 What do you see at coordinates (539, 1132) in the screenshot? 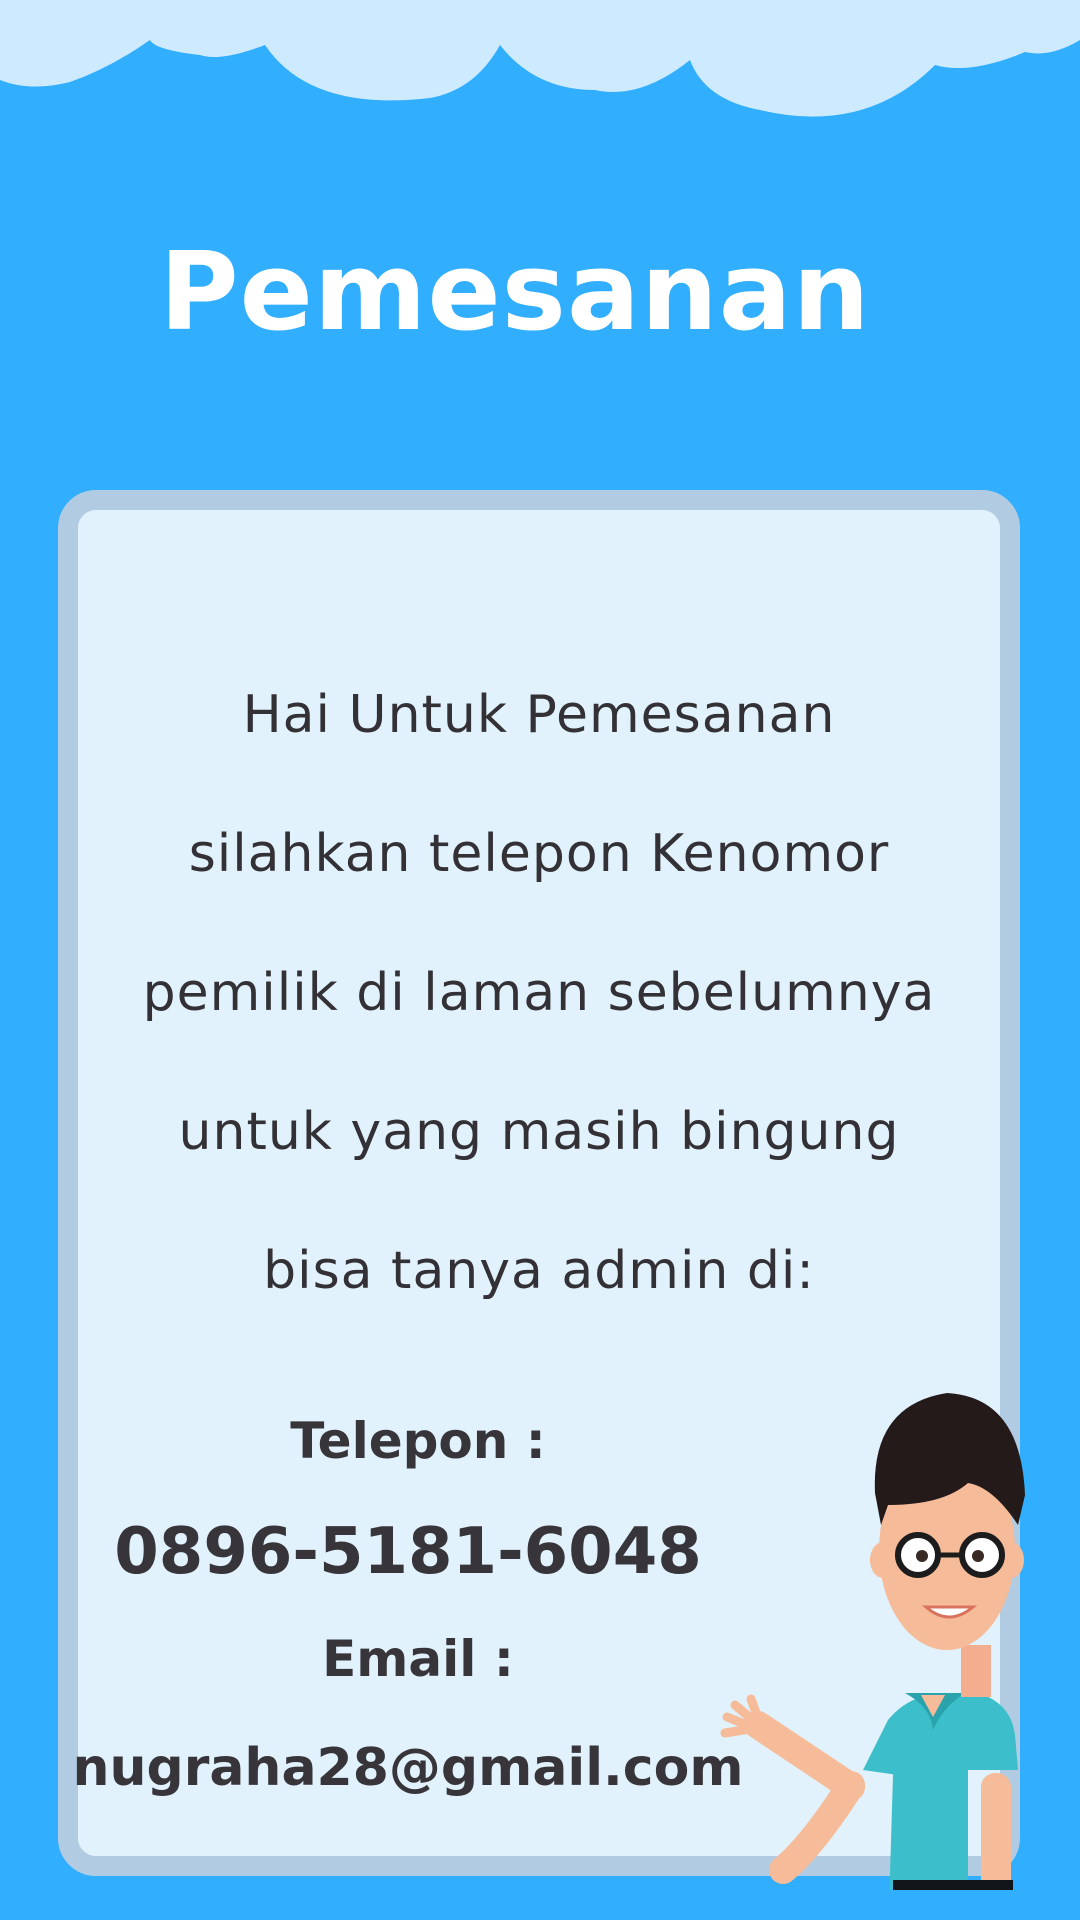
I see `message-line: untuk yang masih bingung` at bounding box center [539, 1132].